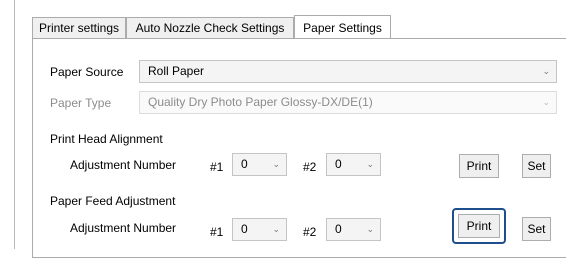  What do you see at coordinates (348, 71) in the screenshot?
I see `paper-source-select: Roll Paper ⌄` at bounding box center [348, 71].